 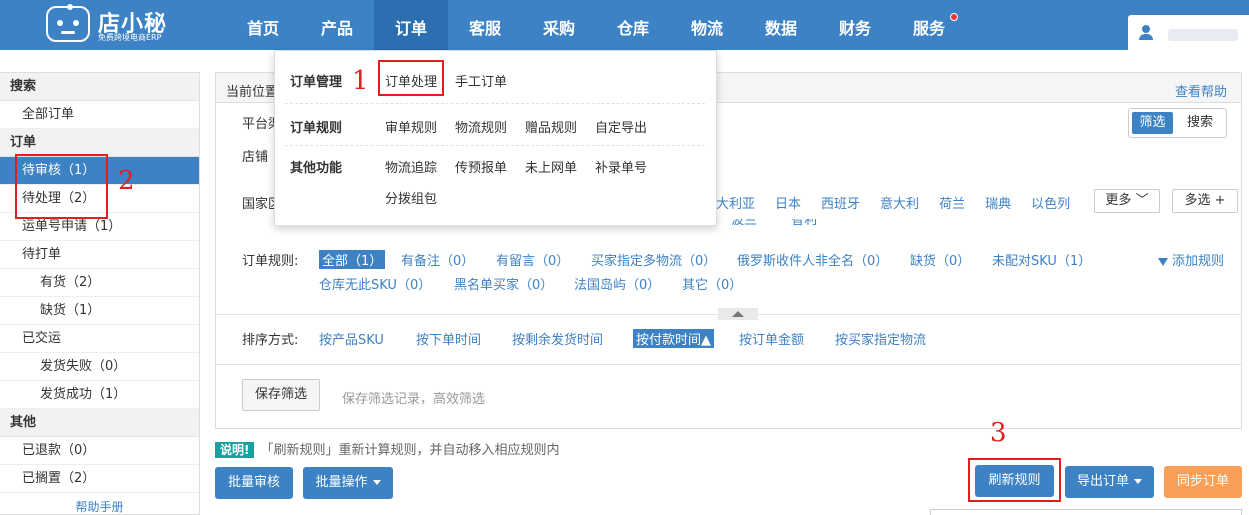 What do you see at coordinates (621, 166) in the screenshot?
I see `menu-item-supplement-no: 补录单号` at bounding box center [621, 166].